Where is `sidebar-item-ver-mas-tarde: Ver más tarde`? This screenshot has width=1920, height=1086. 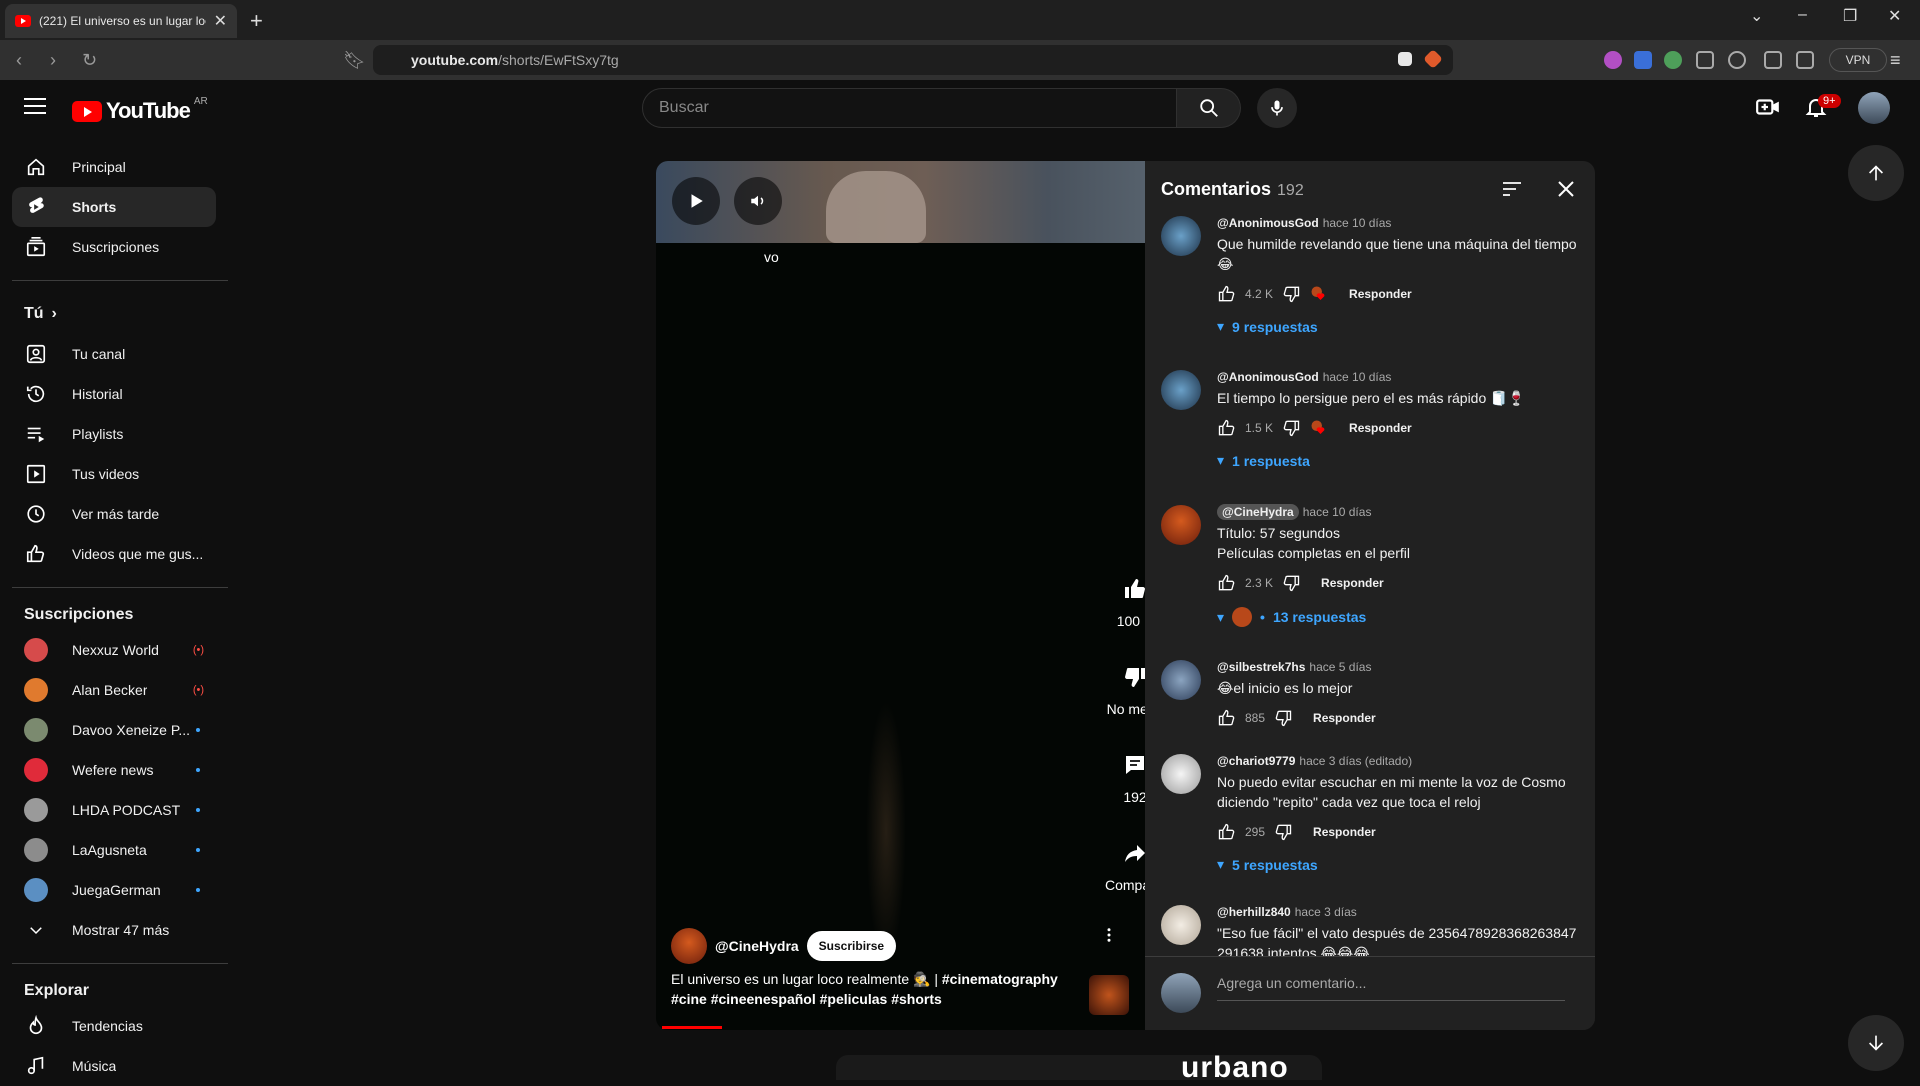 sidebar-item-ver-mas-tarde: Ver más tarde is located at coordinates (114, 514).